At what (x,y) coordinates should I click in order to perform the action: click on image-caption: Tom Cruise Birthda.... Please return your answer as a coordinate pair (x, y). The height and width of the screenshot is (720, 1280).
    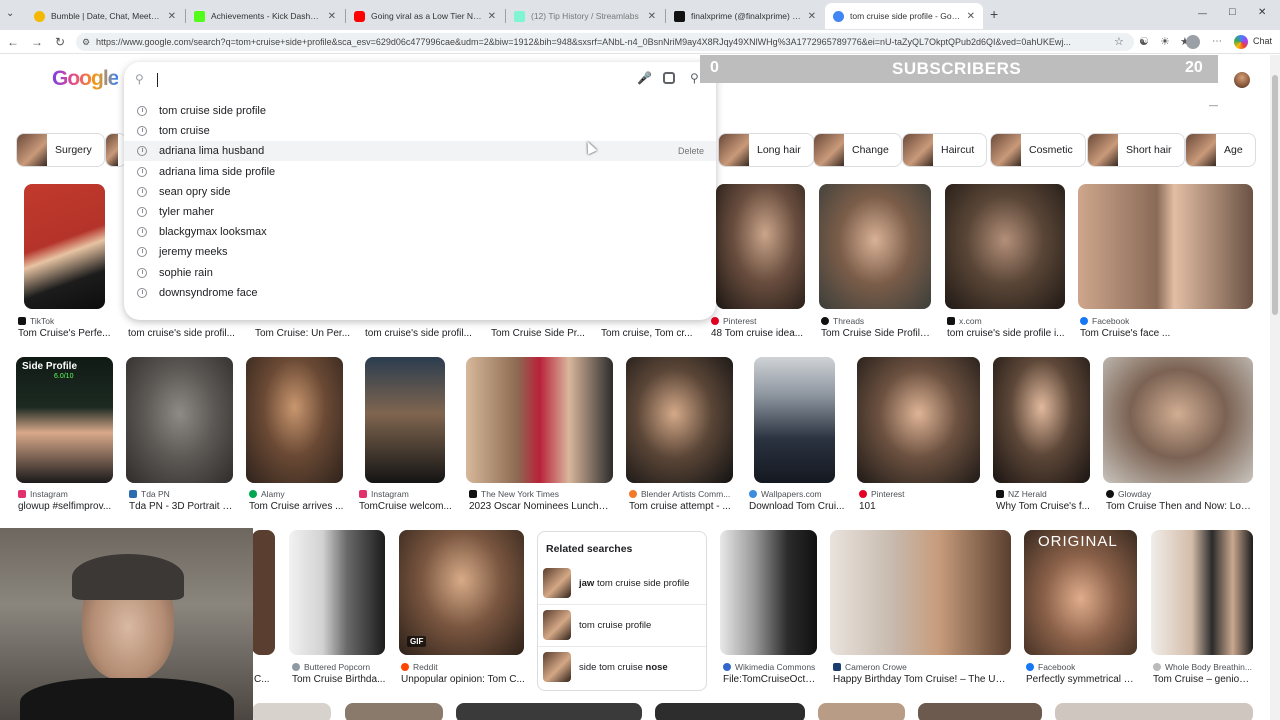
    Looking at the image, I should click on (340, 679).